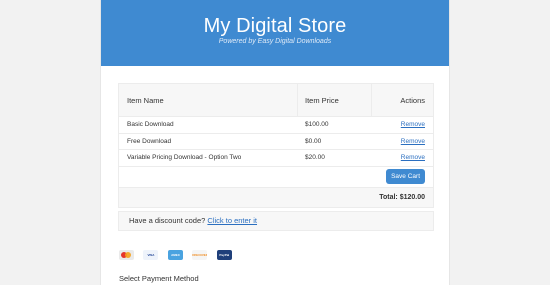 This screenshot has height=285, width=550. What do you see at coordinates (275, 26) in the screenshot?
I see `site-title: My Digital Store` at bounding box center [275, 26].